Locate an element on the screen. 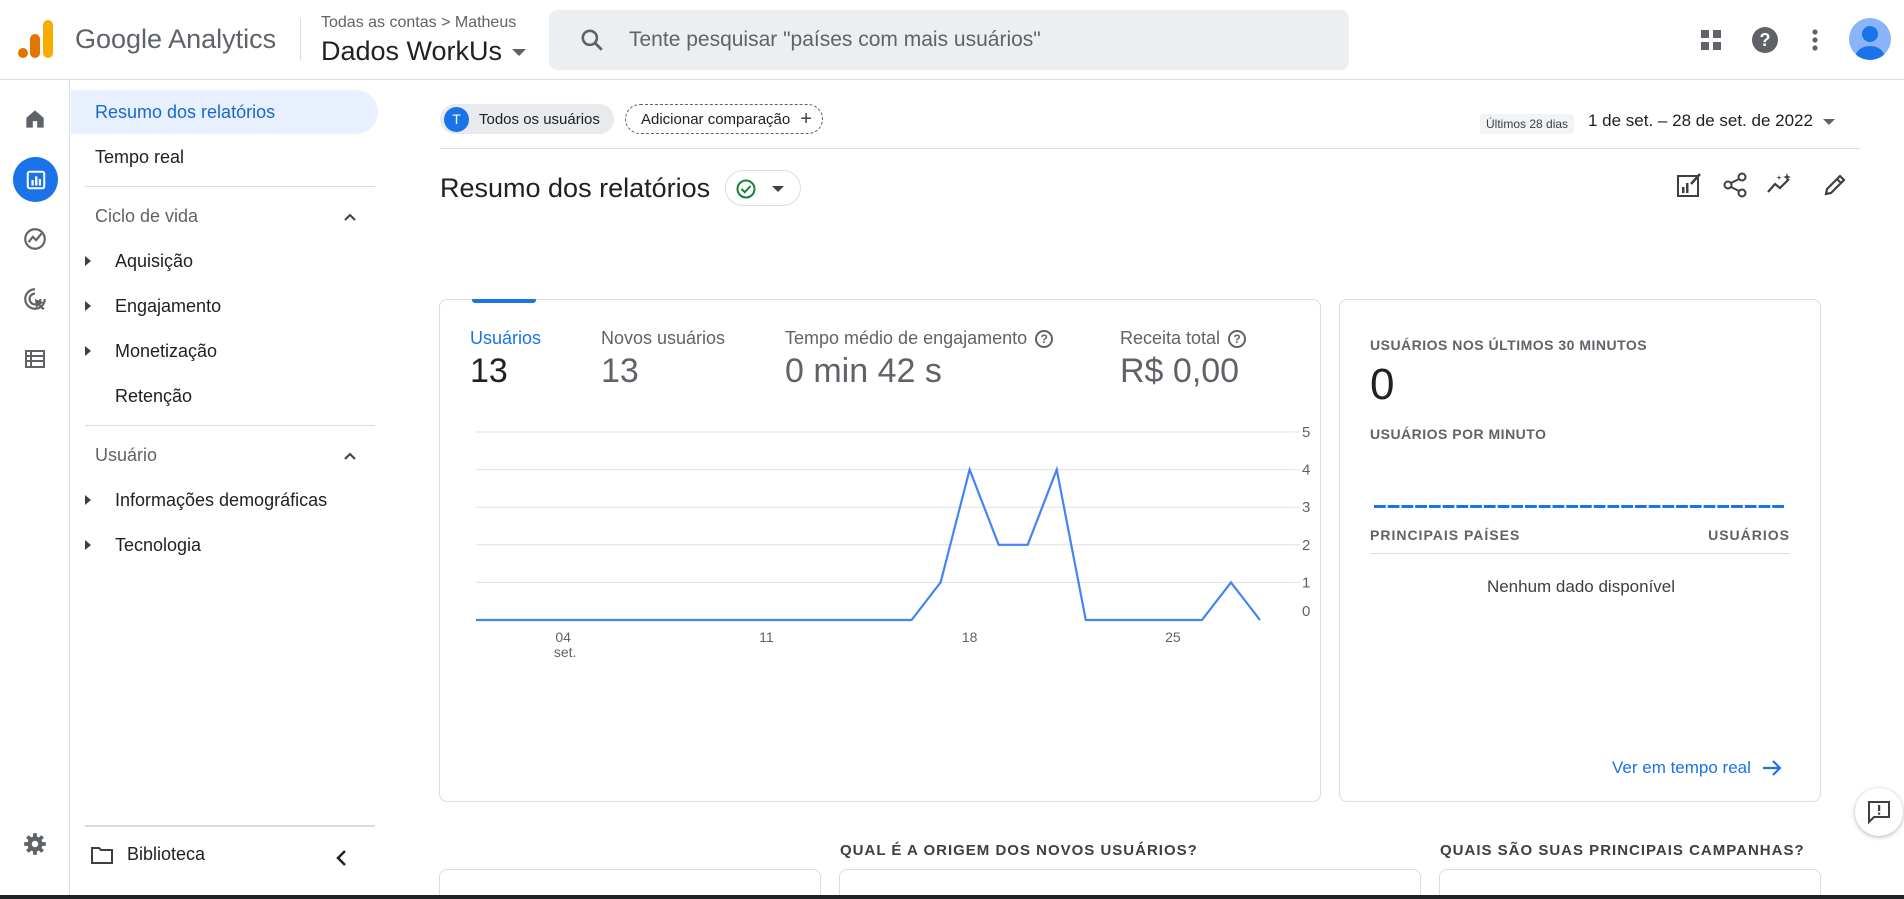 The image size is (1904, 899). report-status-dropdown is located at coordinates (763, 188).